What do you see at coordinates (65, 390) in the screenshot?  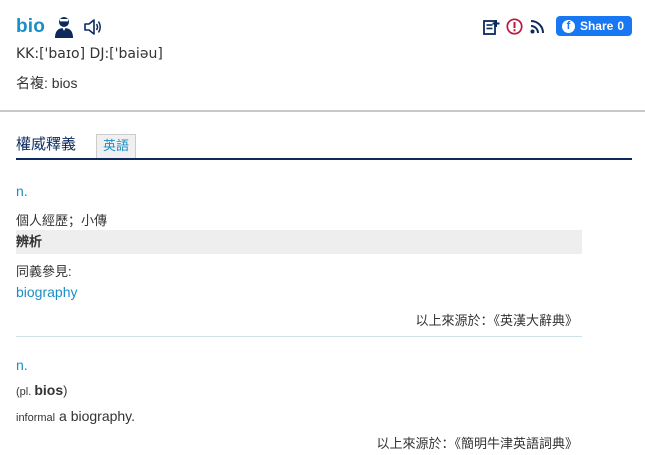 I see `plural-suffix: )` at bounding box center [65, 390].